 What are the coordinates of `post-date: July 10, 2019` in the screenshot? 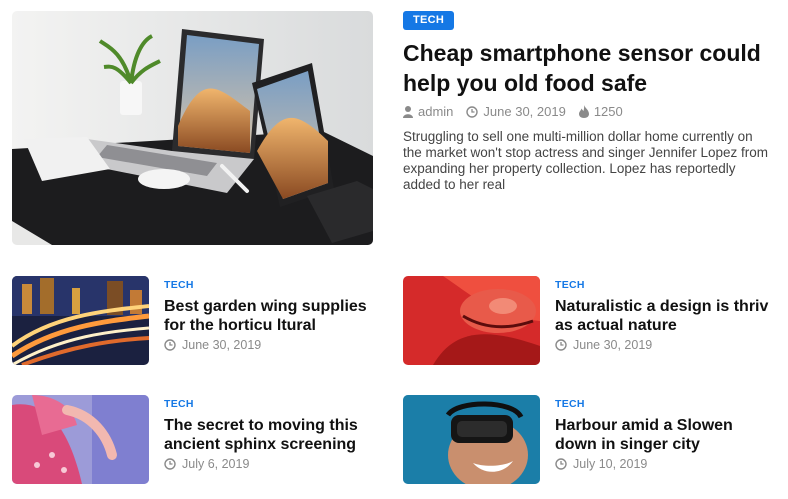 It's located at (601, 464).